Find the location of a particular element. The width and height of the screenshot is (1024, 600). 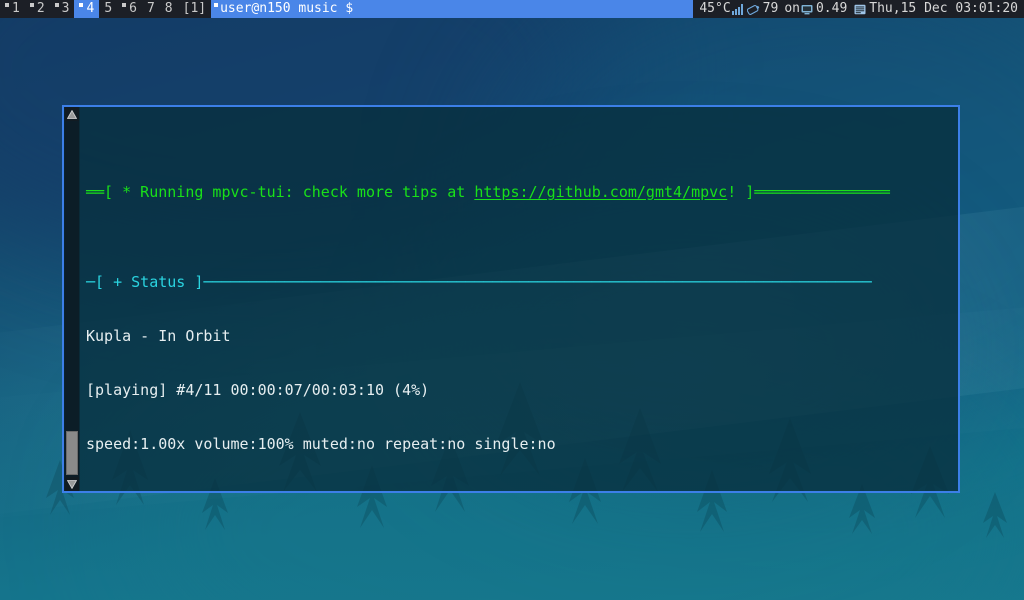

scroll-down-arrow is located at coordinates (71, 484).